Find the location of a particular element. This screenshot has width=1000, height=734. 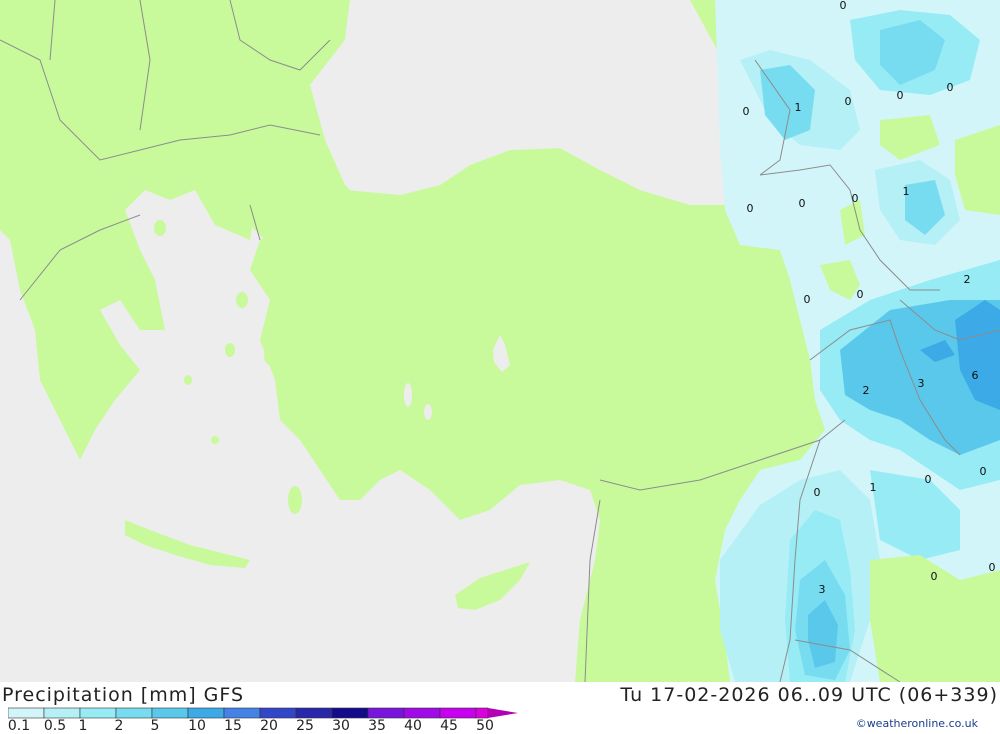

legend-label: 45 is located at coordinates (449, 726).